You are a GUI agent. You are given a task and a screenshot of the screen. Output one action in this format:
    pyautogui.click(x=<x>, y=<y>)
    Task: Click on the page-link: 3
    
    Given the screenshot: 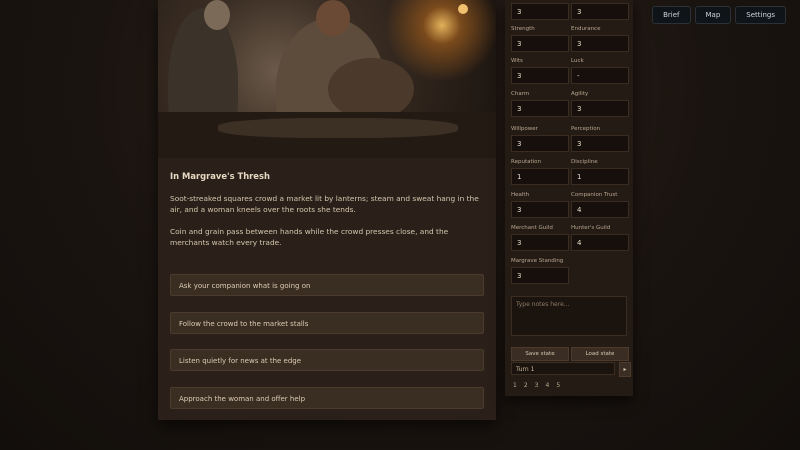 What is the action you would take?
    pyautogui.click(x=537, y=385)
    